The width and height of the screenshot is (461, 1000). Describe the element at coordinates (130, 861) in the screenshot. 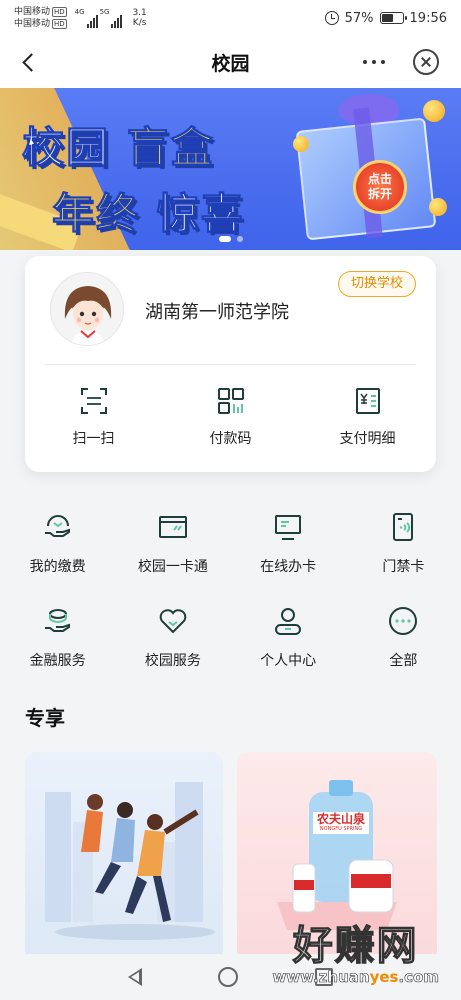

I see `running-people-illustration` at that location.